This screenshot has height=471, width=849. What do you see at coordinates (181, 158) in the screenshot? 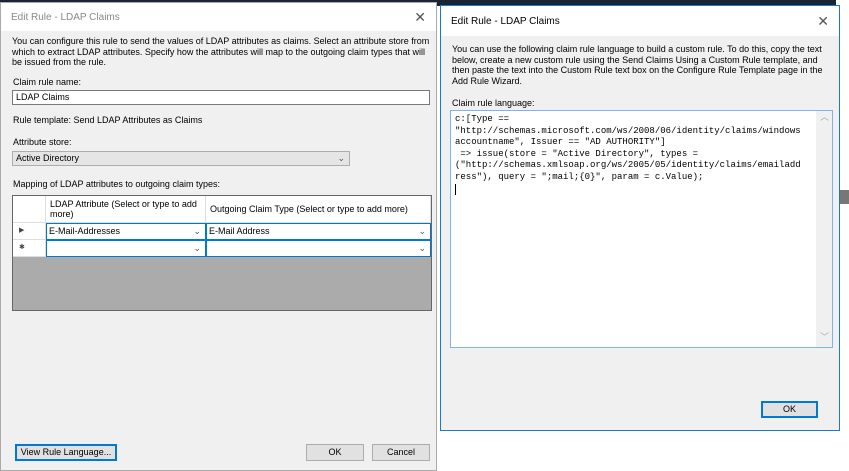
I see `attribute-store-select: Active Directory ⌄` at bounding box center [181, 158].